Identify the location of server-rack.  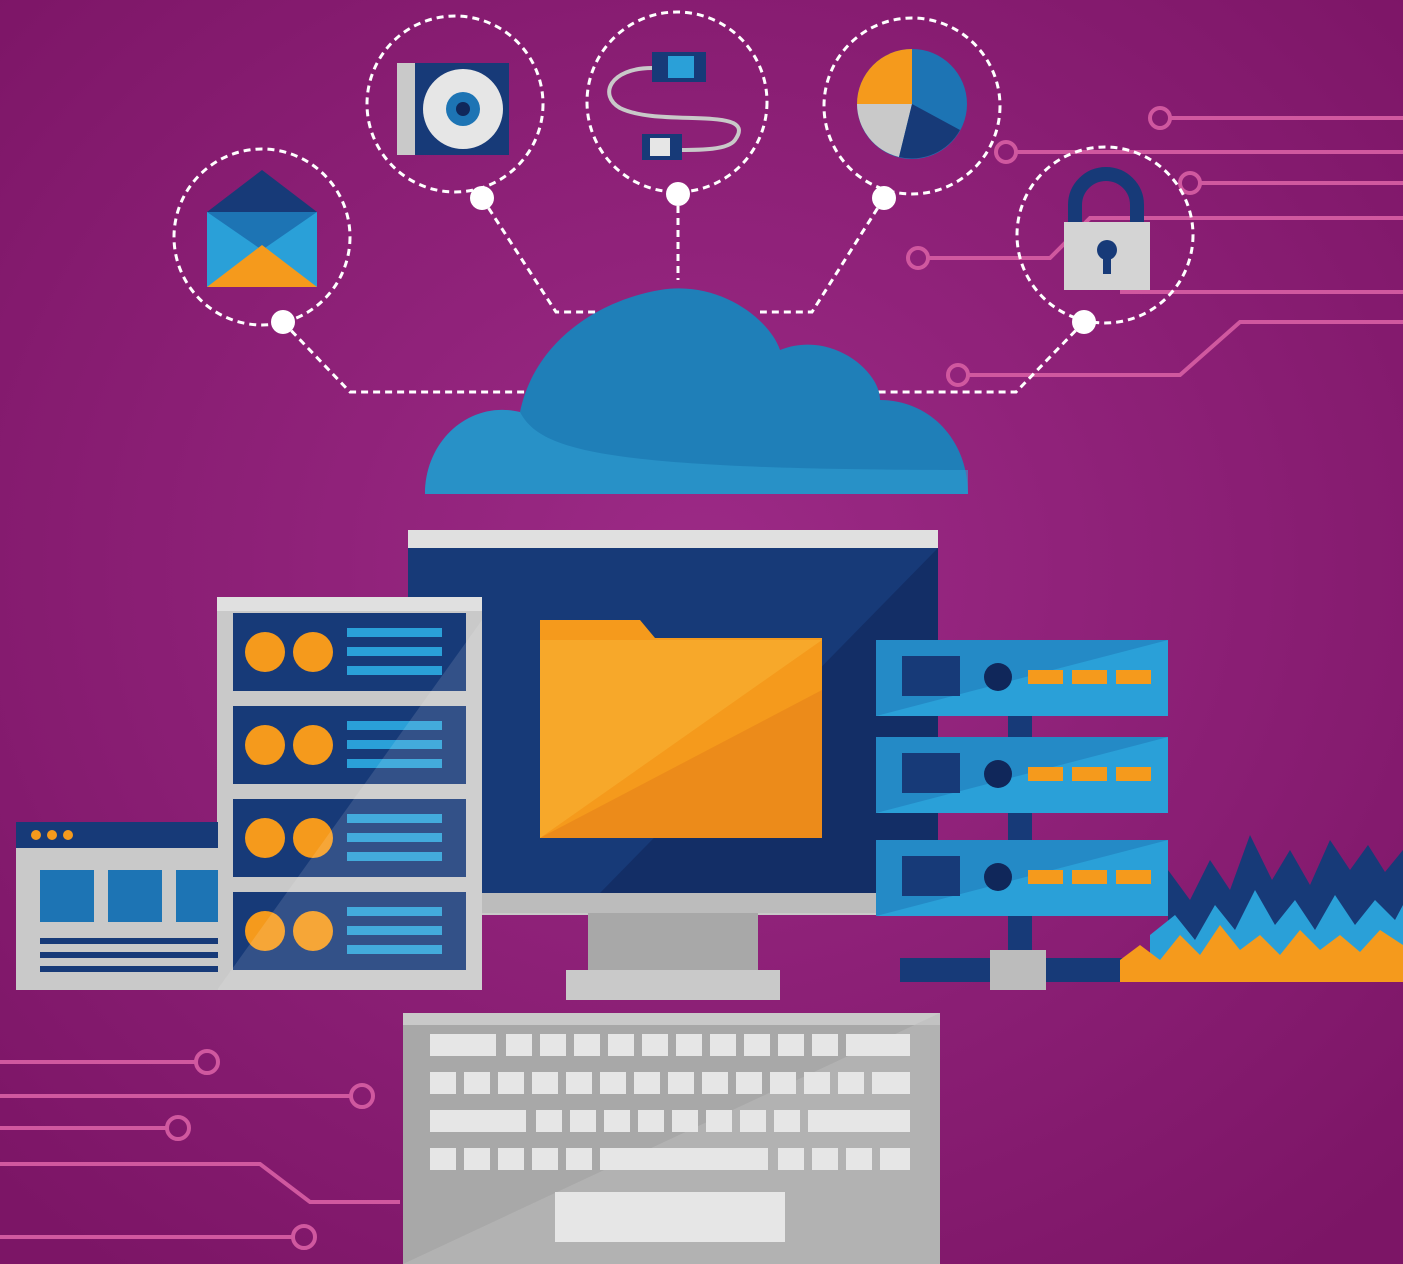
(349, 793).